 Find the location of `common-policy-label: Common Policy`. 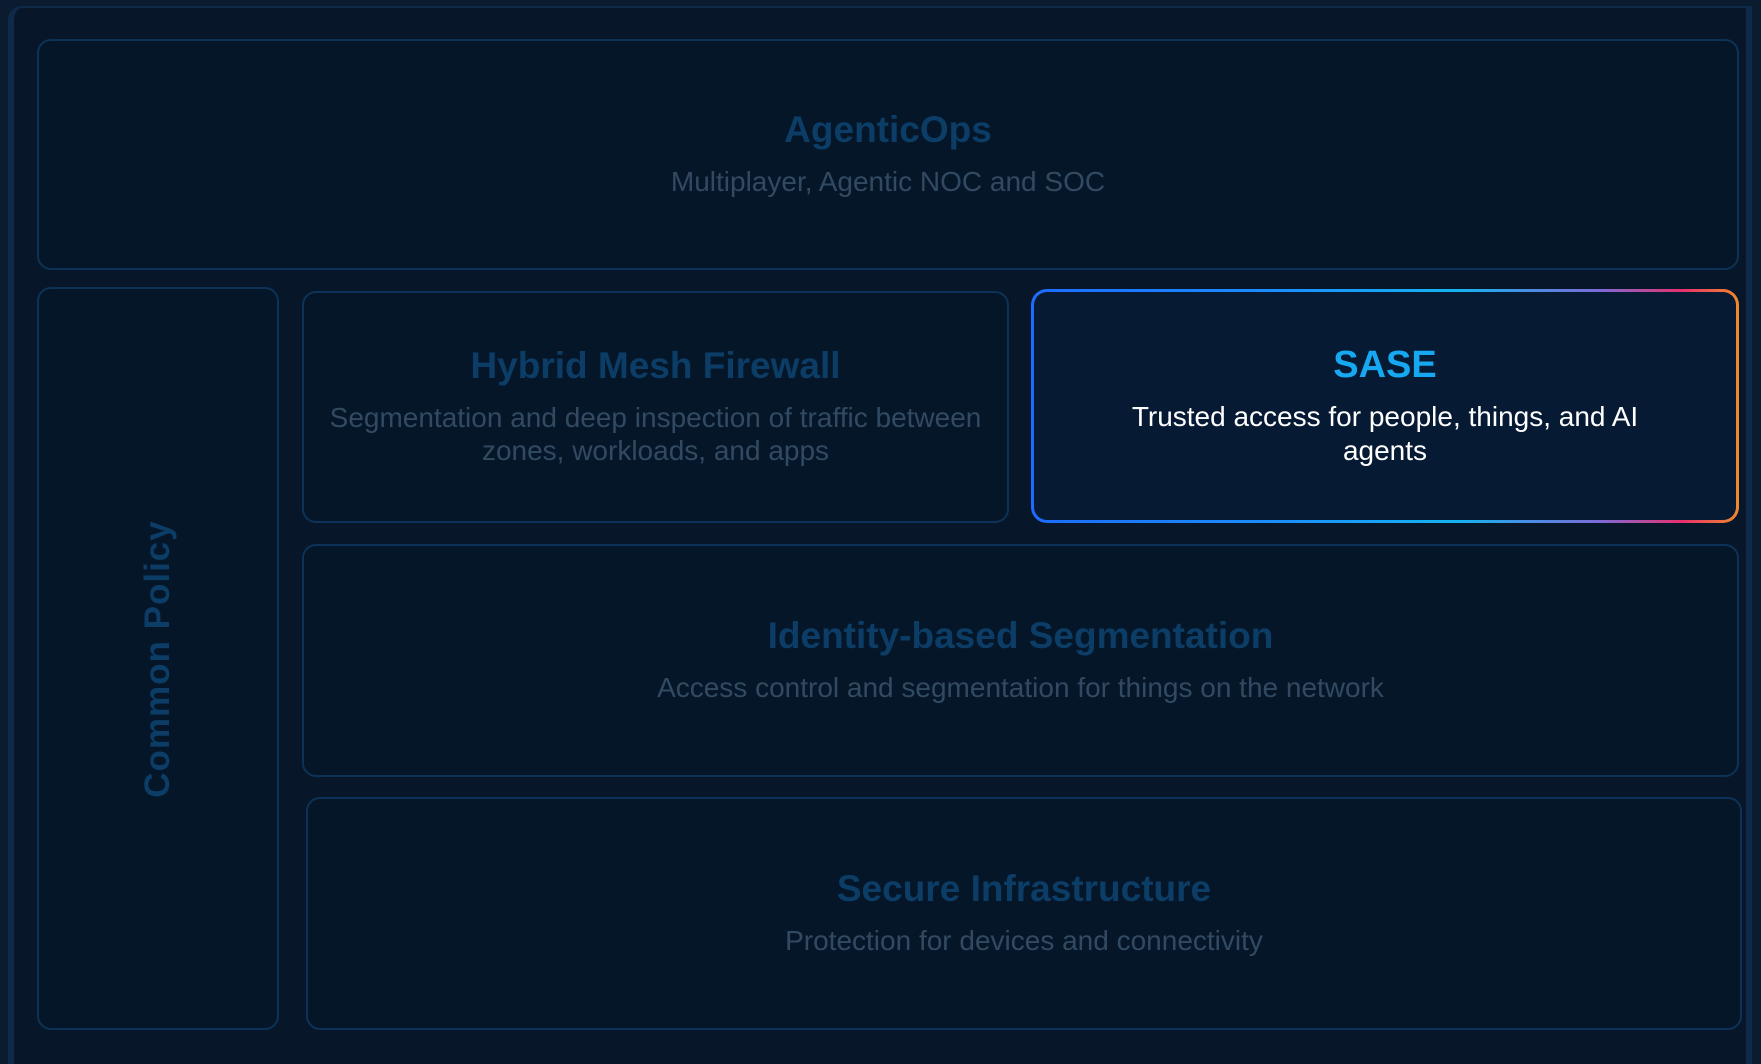

common-policy-label: Common Policy is located at coordinates (157, 658).